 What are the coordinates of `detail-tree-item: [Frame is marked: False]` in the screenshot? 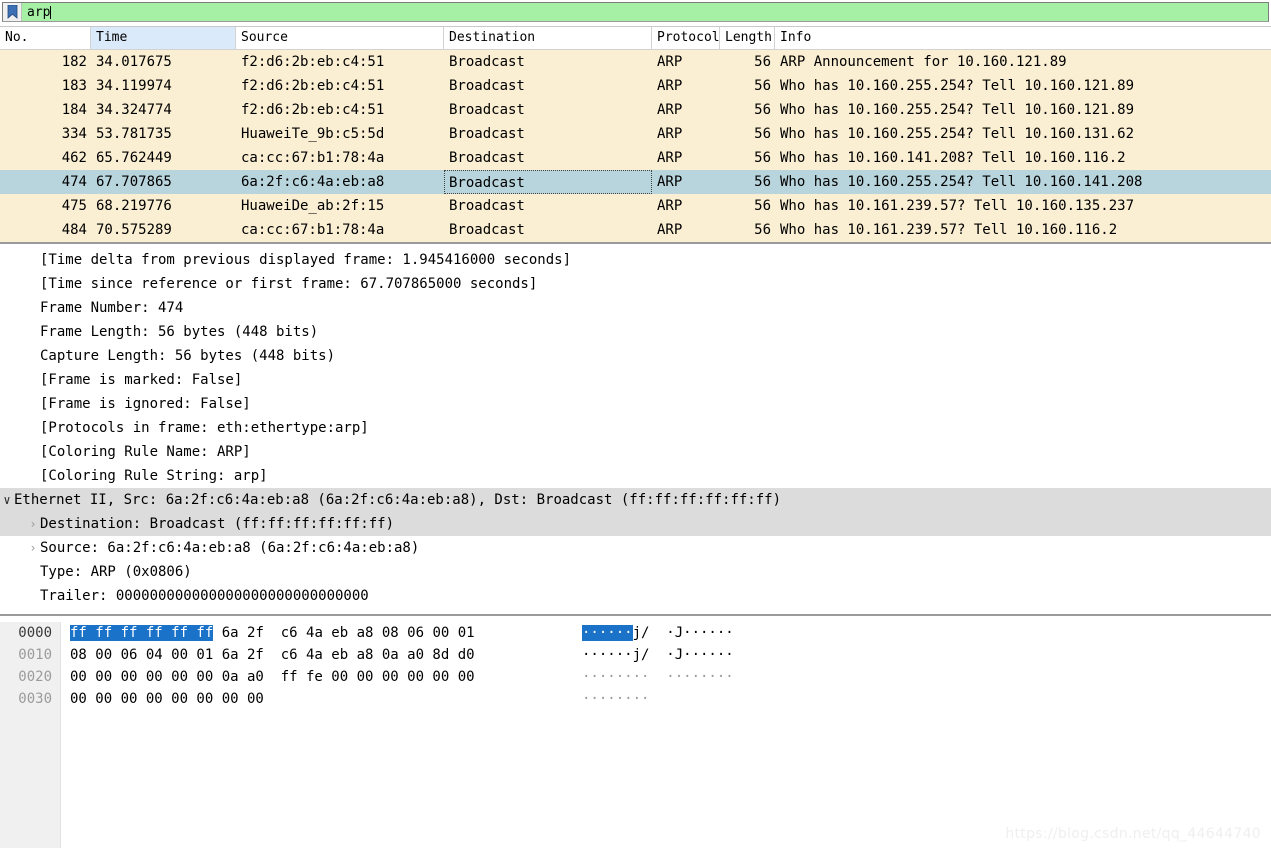 It's located at (635, 380).